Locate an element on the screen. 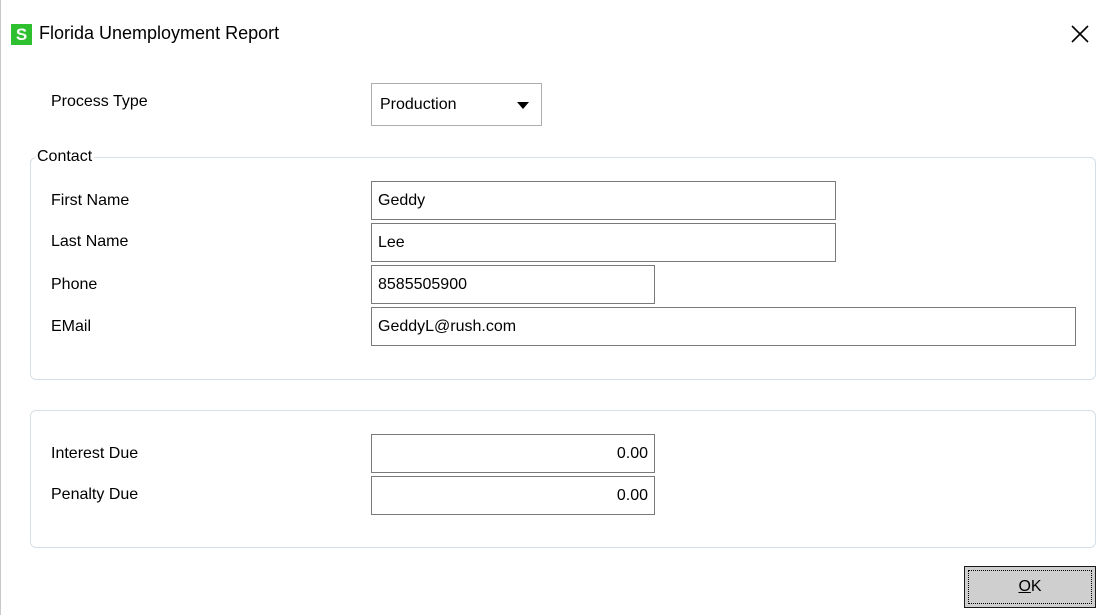  process-type-dropdown: Production is located at coordinates (456, 104).